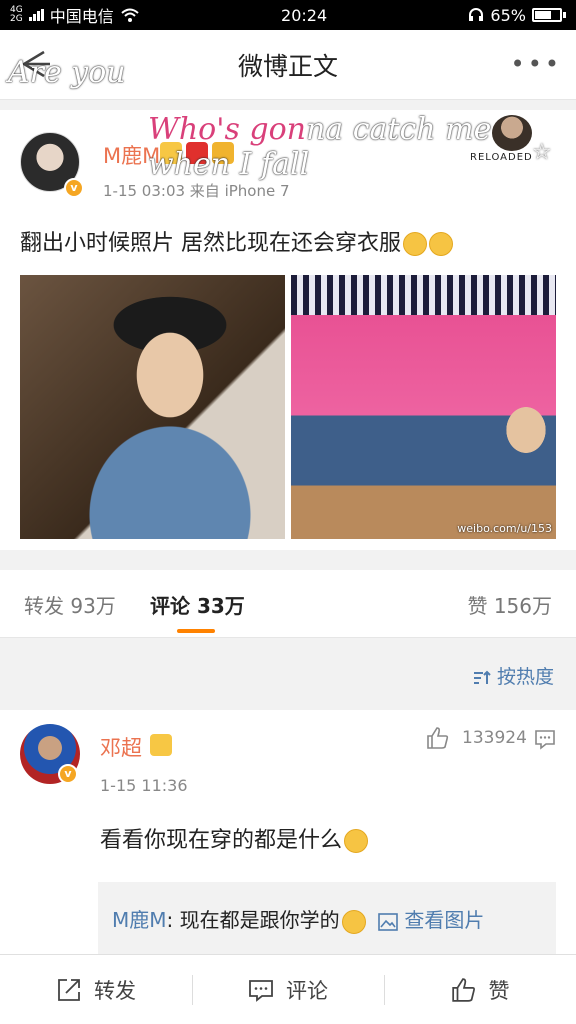 This screenshot has width=576, height=1024. I want to click on sort-icon, so click(482, 677).